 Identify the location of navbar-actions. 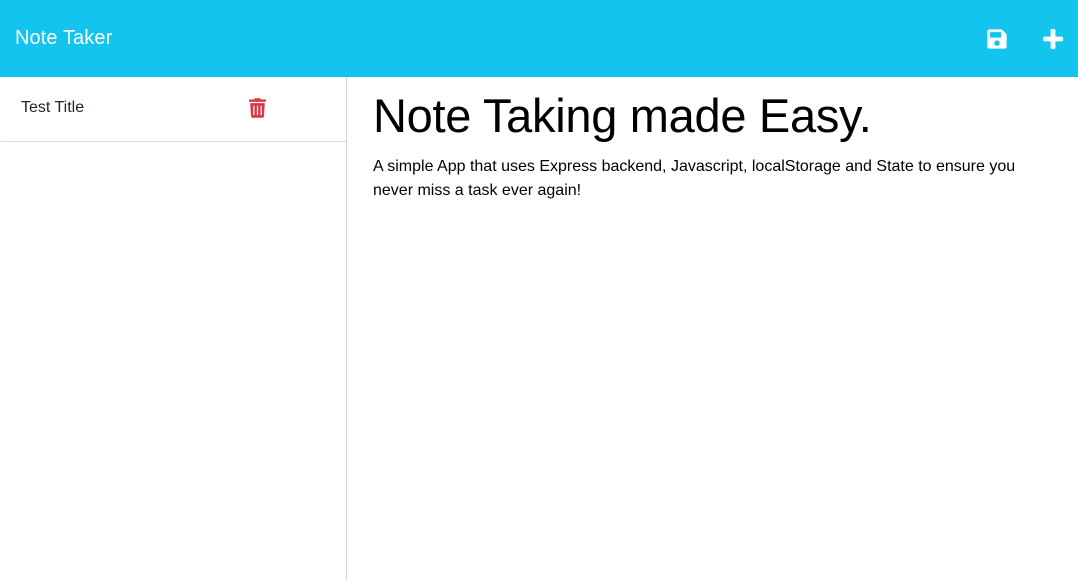
(1031, 38).